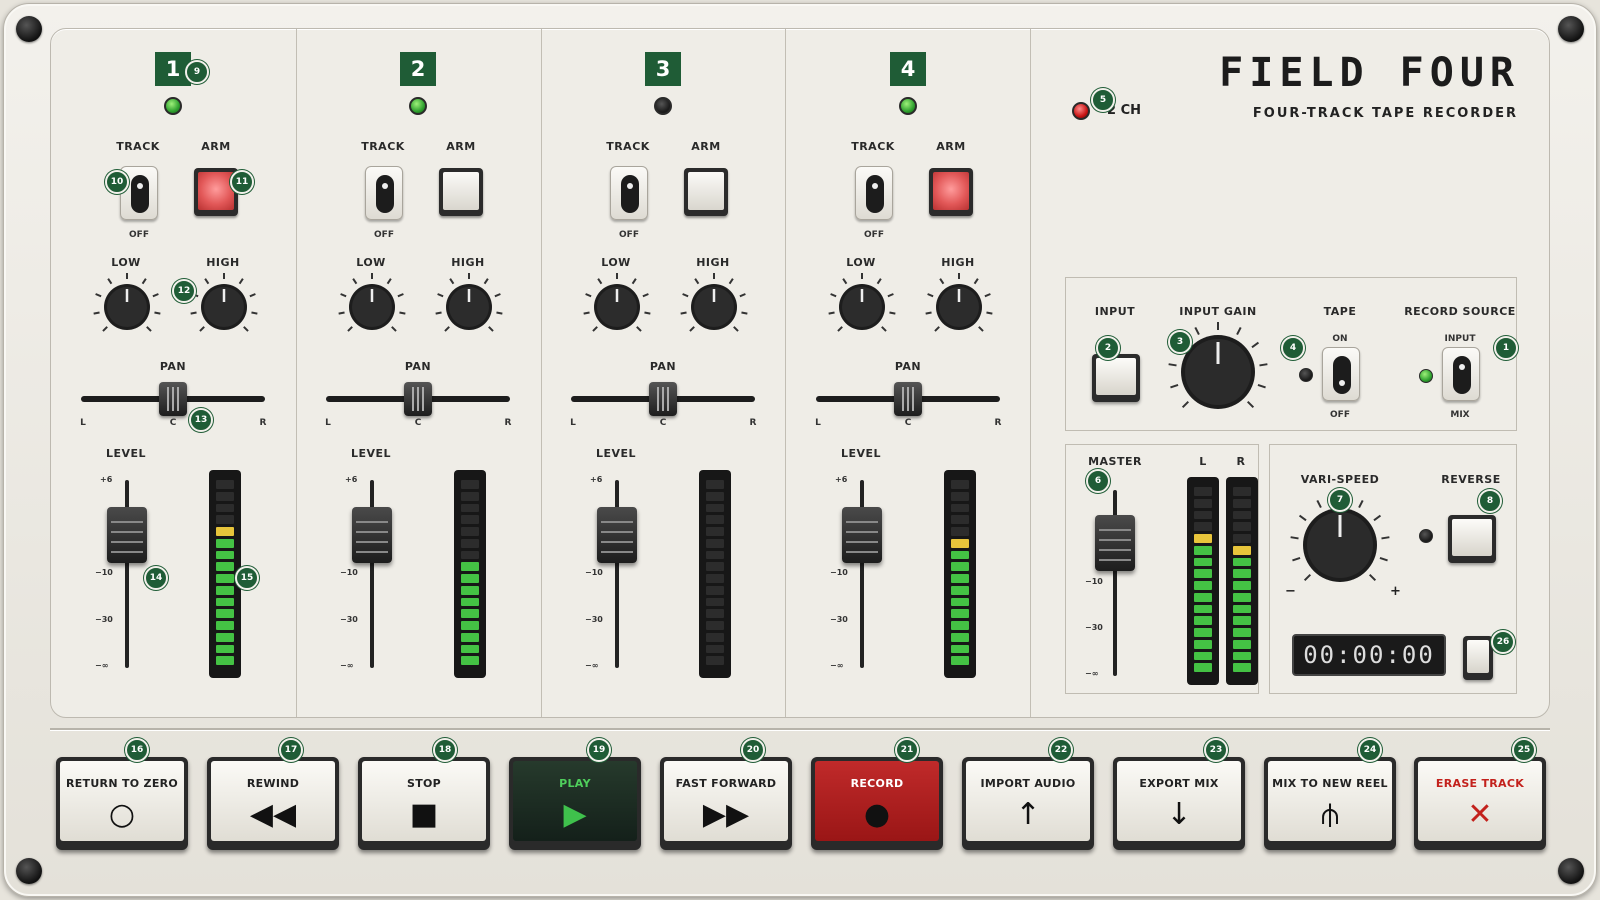 Image resolution: width=1600 pixels, height=900 pixels. Describe the element at coordinates (575, 803) in the screenshot. I see `play-button: PLAY ▶` at that location.